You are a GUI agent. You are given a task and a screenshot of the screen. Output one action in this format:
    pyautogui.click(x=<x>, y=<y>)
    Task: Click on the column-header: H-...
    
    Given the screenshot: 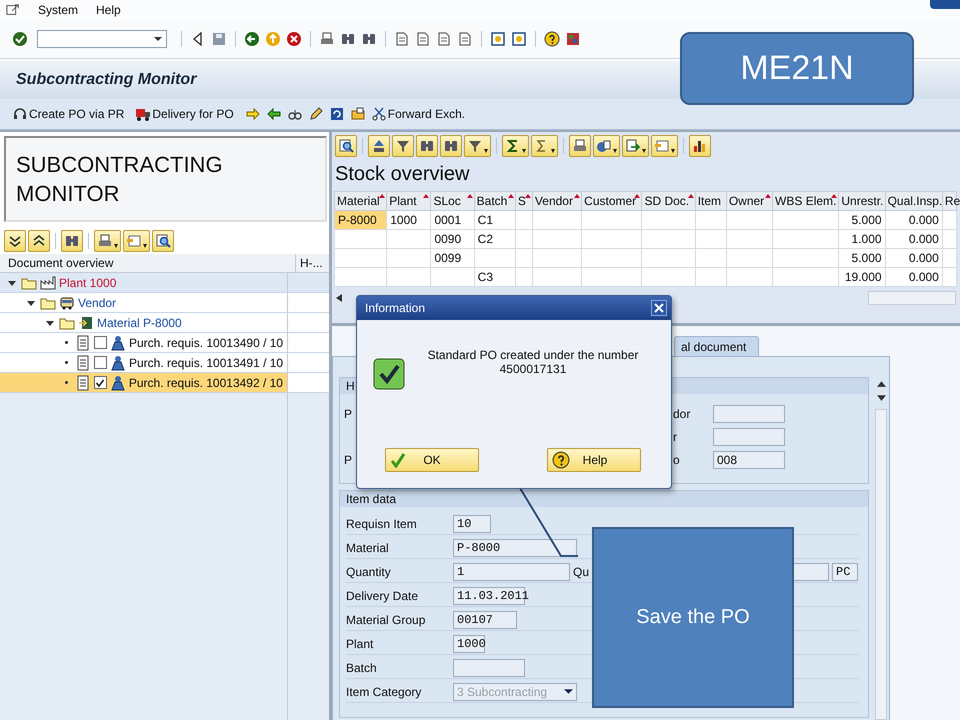 What is the action you would take?
    pyautogui.click(x=312, y=263)
    